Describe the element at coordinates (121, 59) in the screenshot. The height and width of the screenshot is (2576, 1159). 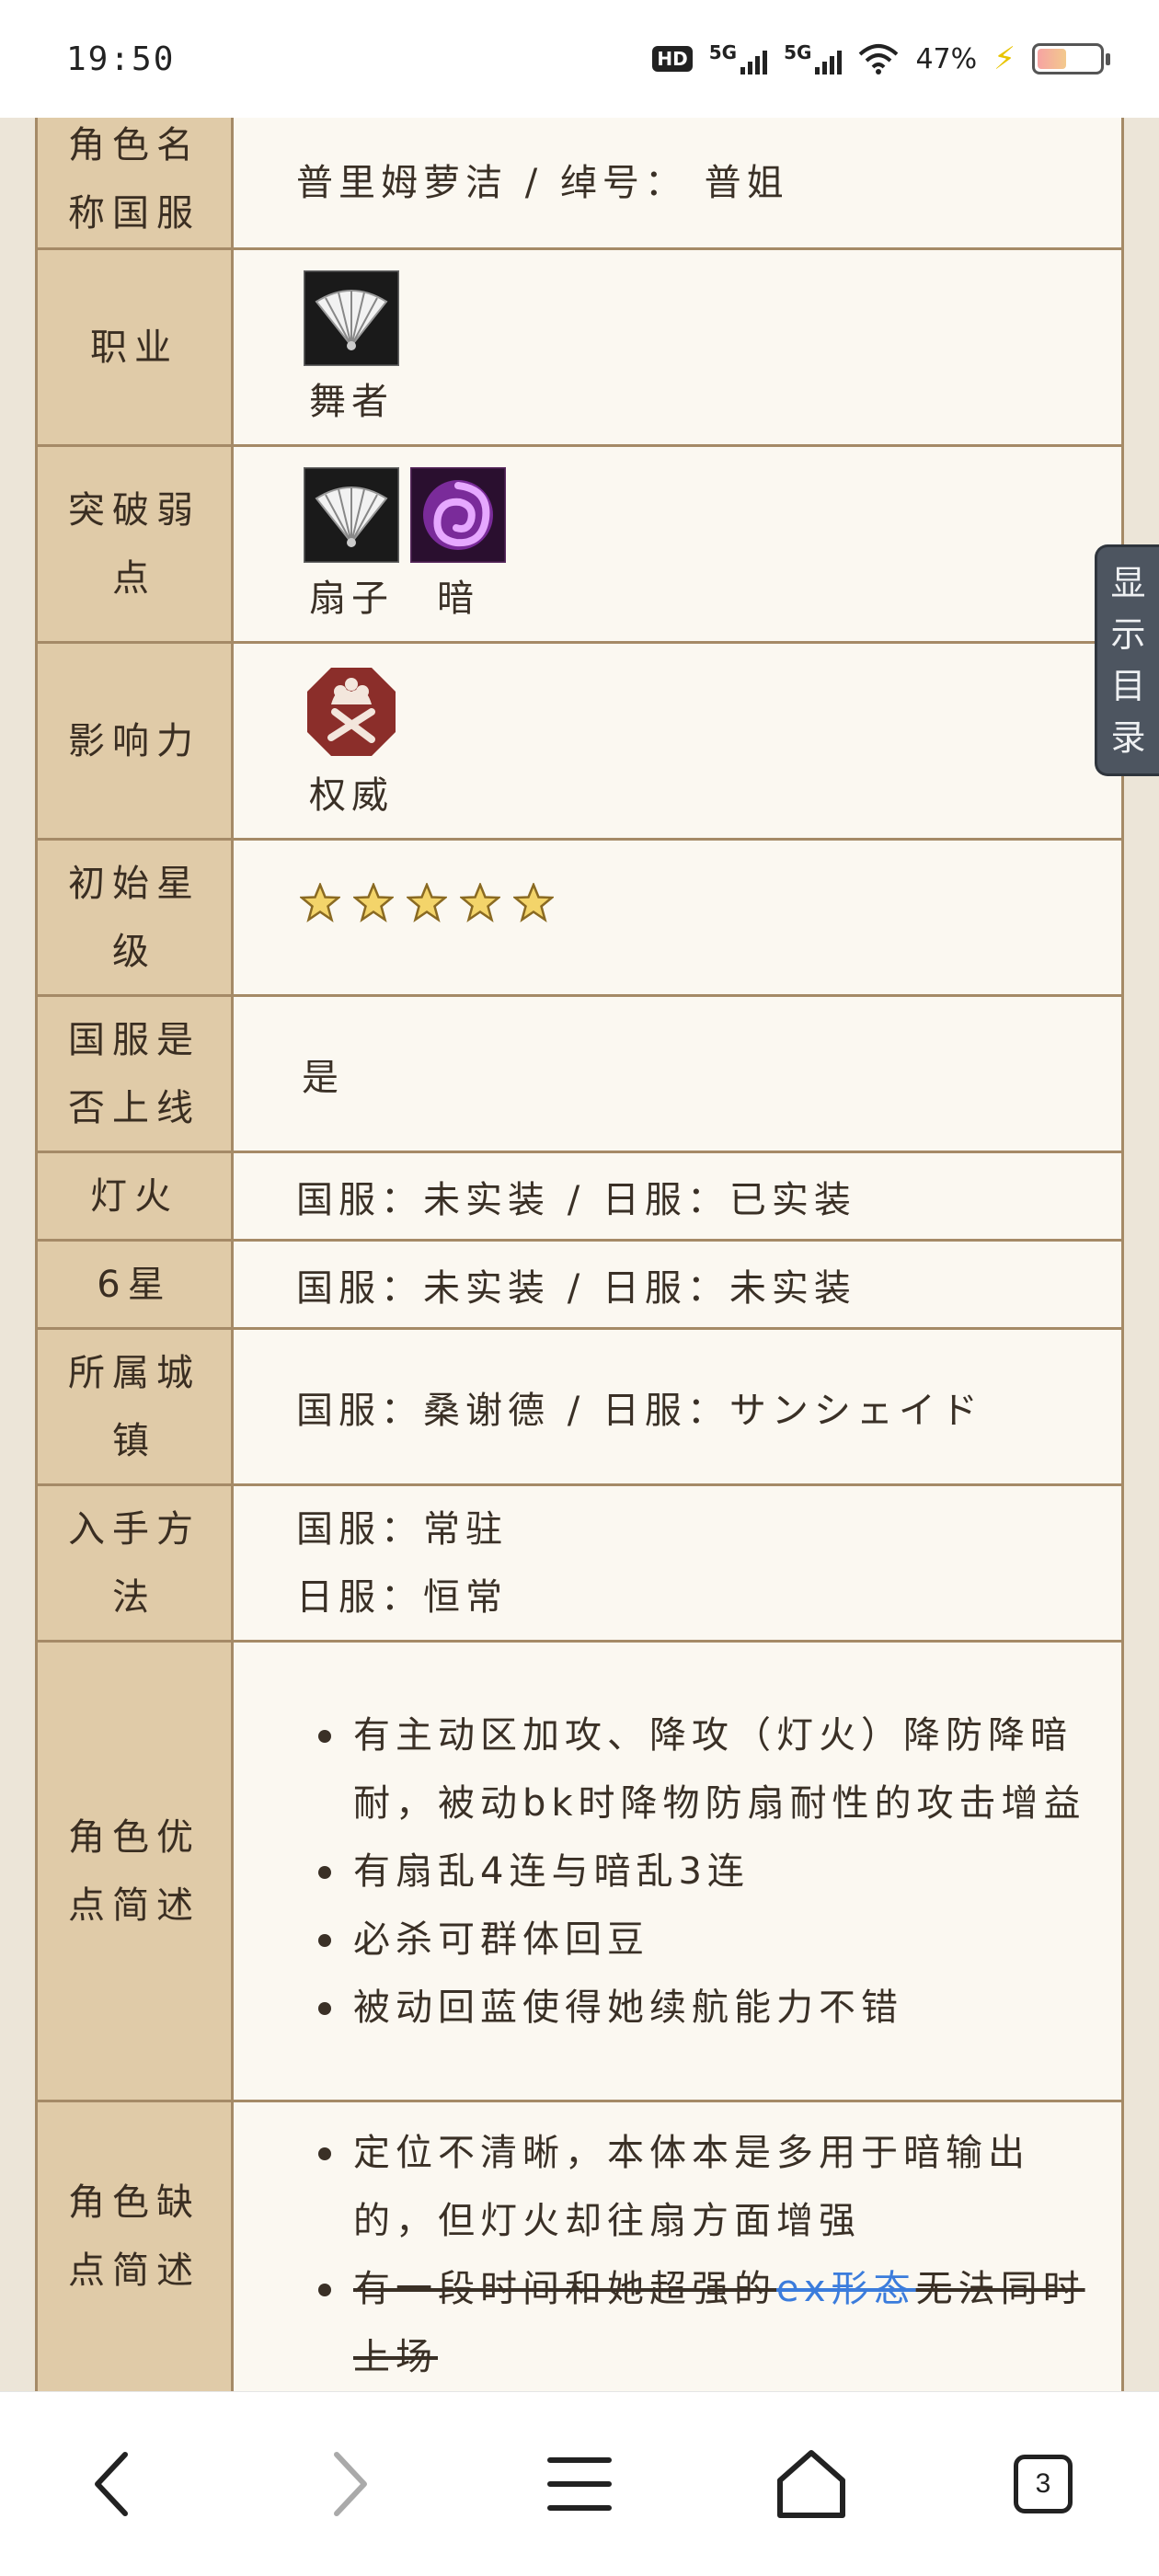
I see `status-time: 19:50` at that location.